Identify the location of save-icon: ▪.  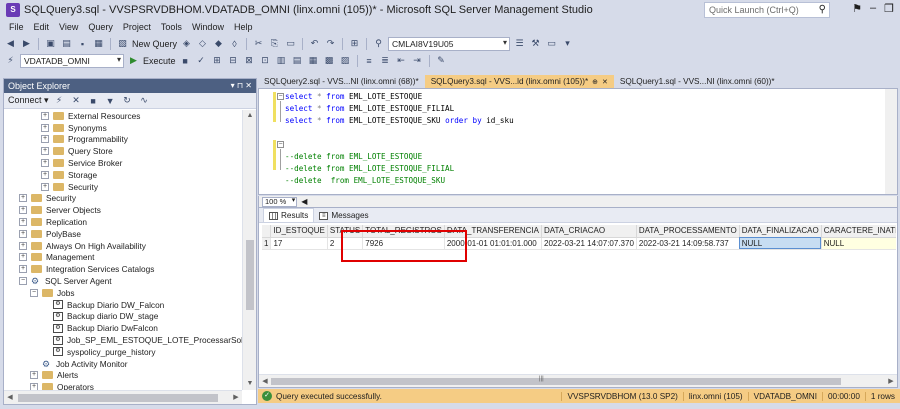
(82, 43).